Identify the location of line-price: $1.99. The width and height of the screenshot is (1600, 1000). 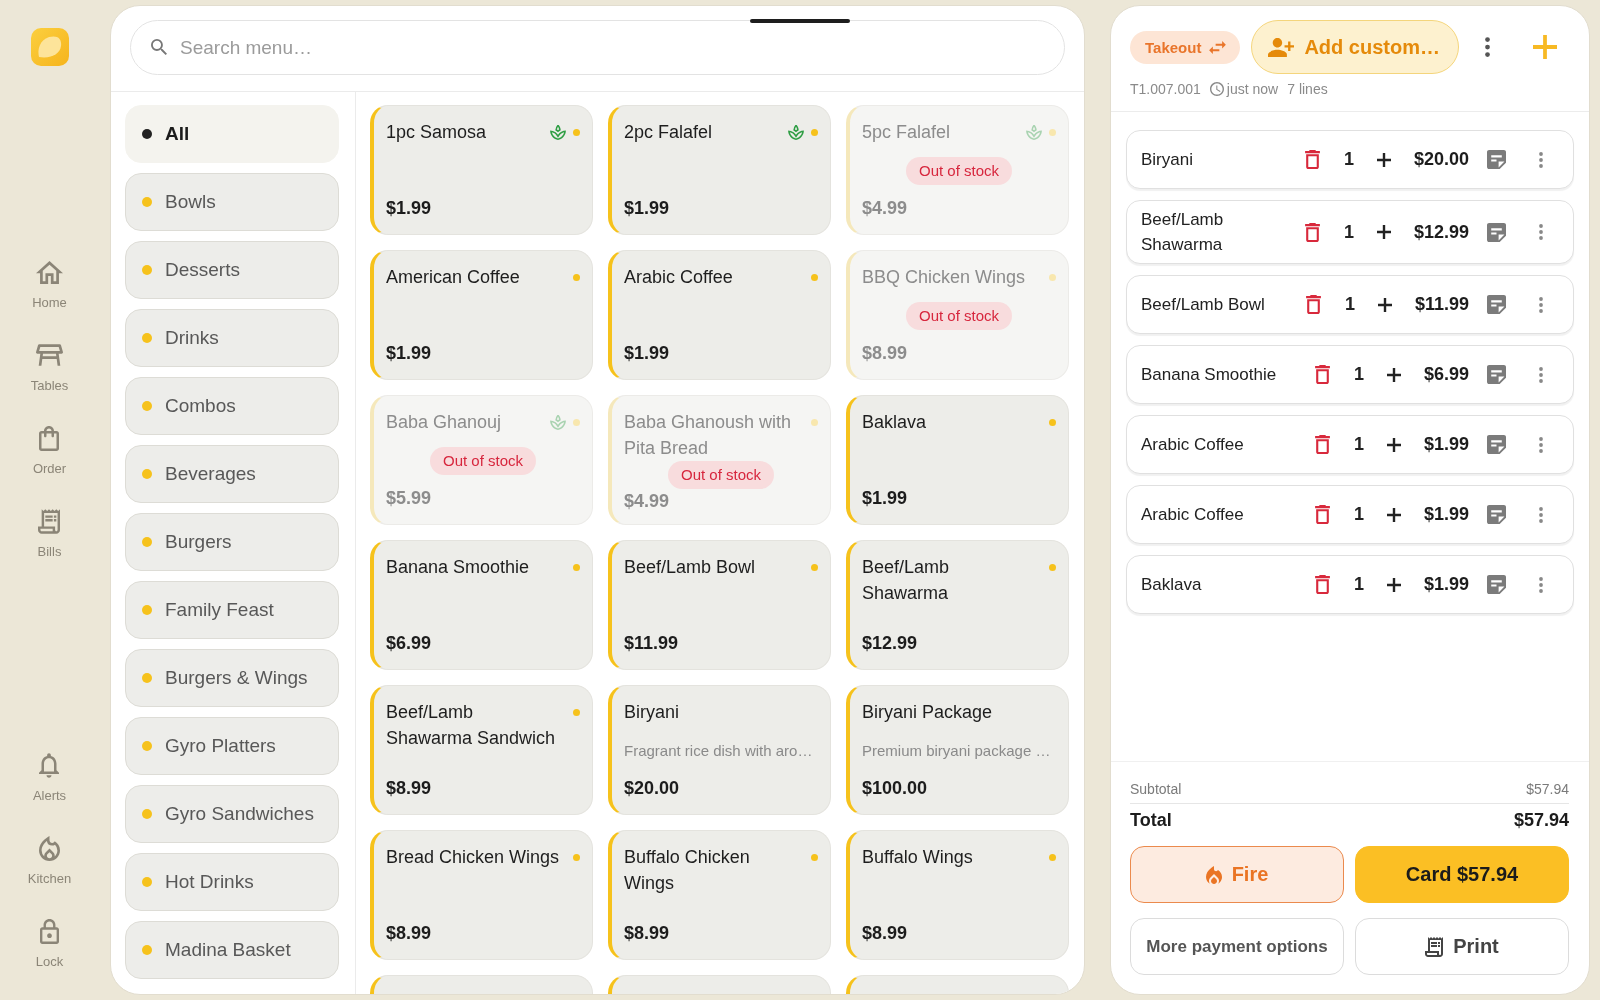
(1446, 444).